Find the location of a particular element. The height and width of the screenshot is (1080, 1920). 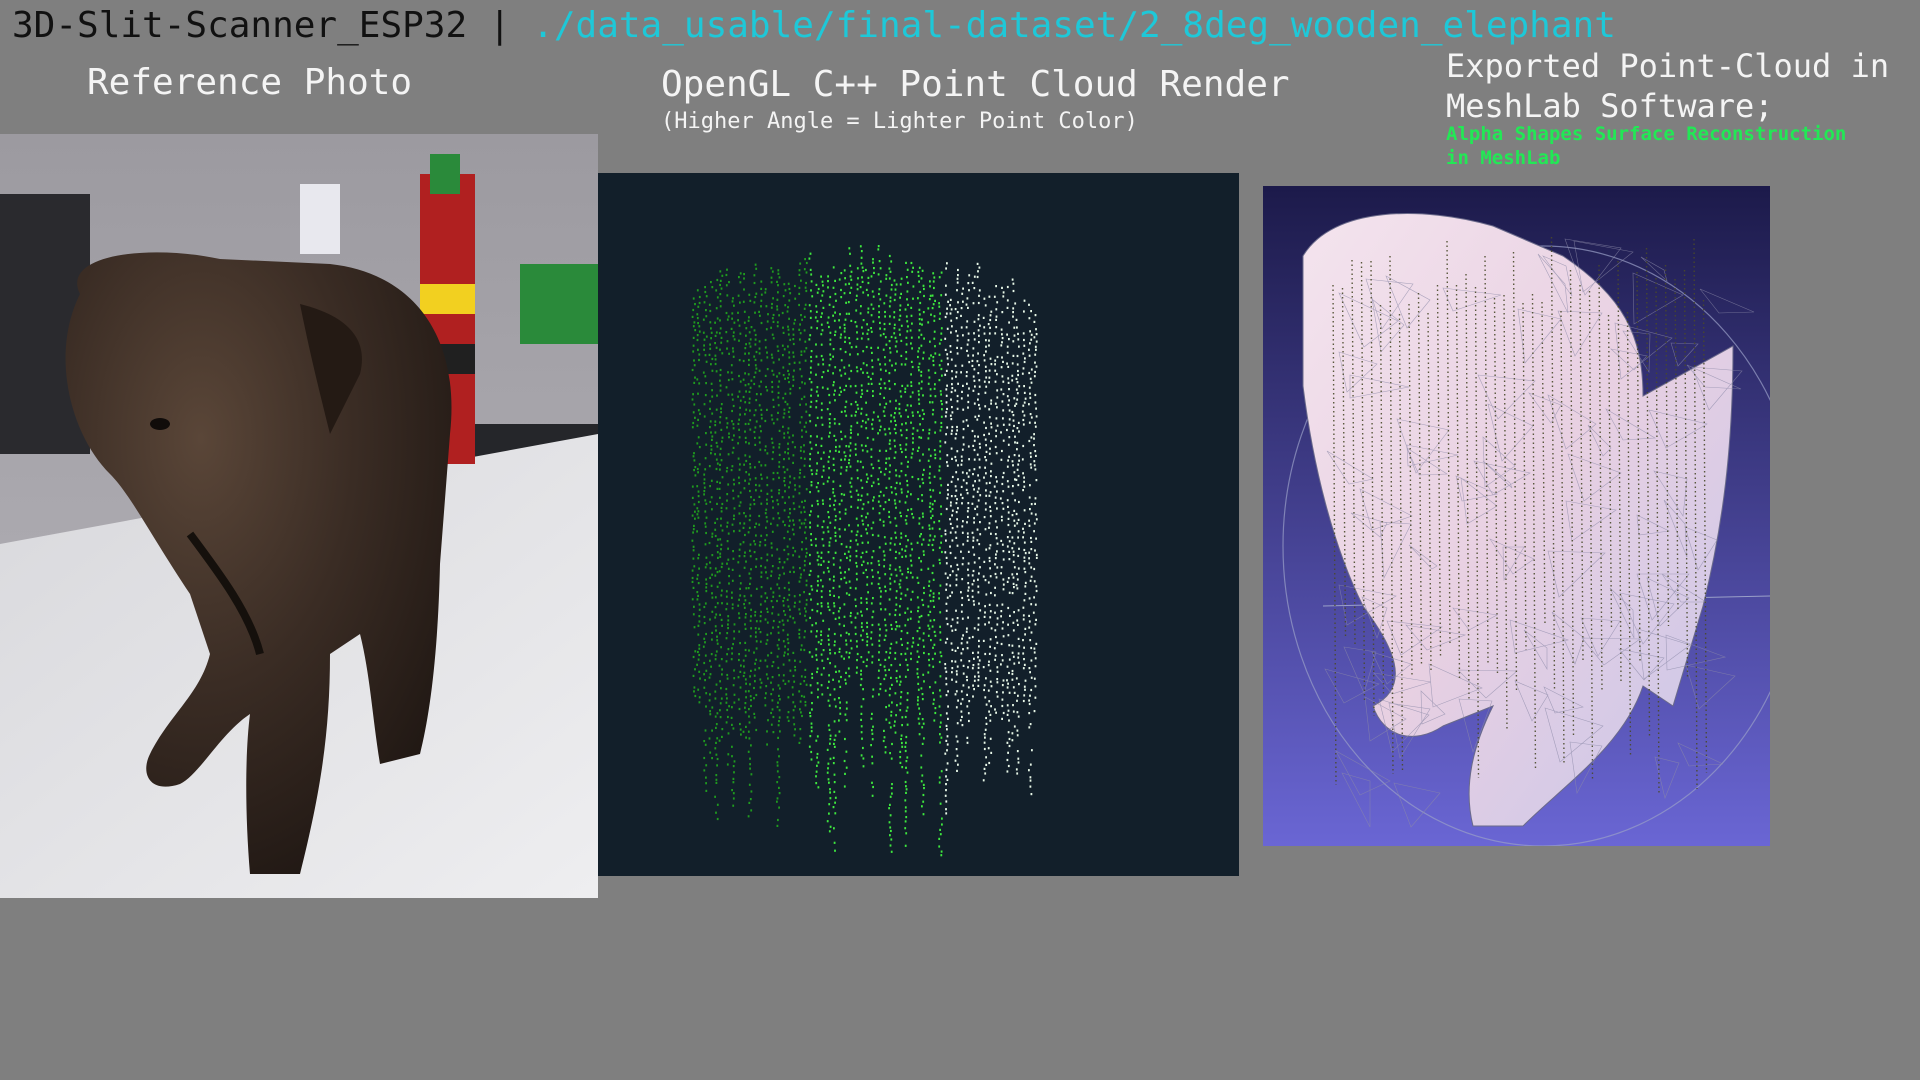

opengl-render-title: OpenGL C++ Point Cloud Render is located at coordinates (975, 84).